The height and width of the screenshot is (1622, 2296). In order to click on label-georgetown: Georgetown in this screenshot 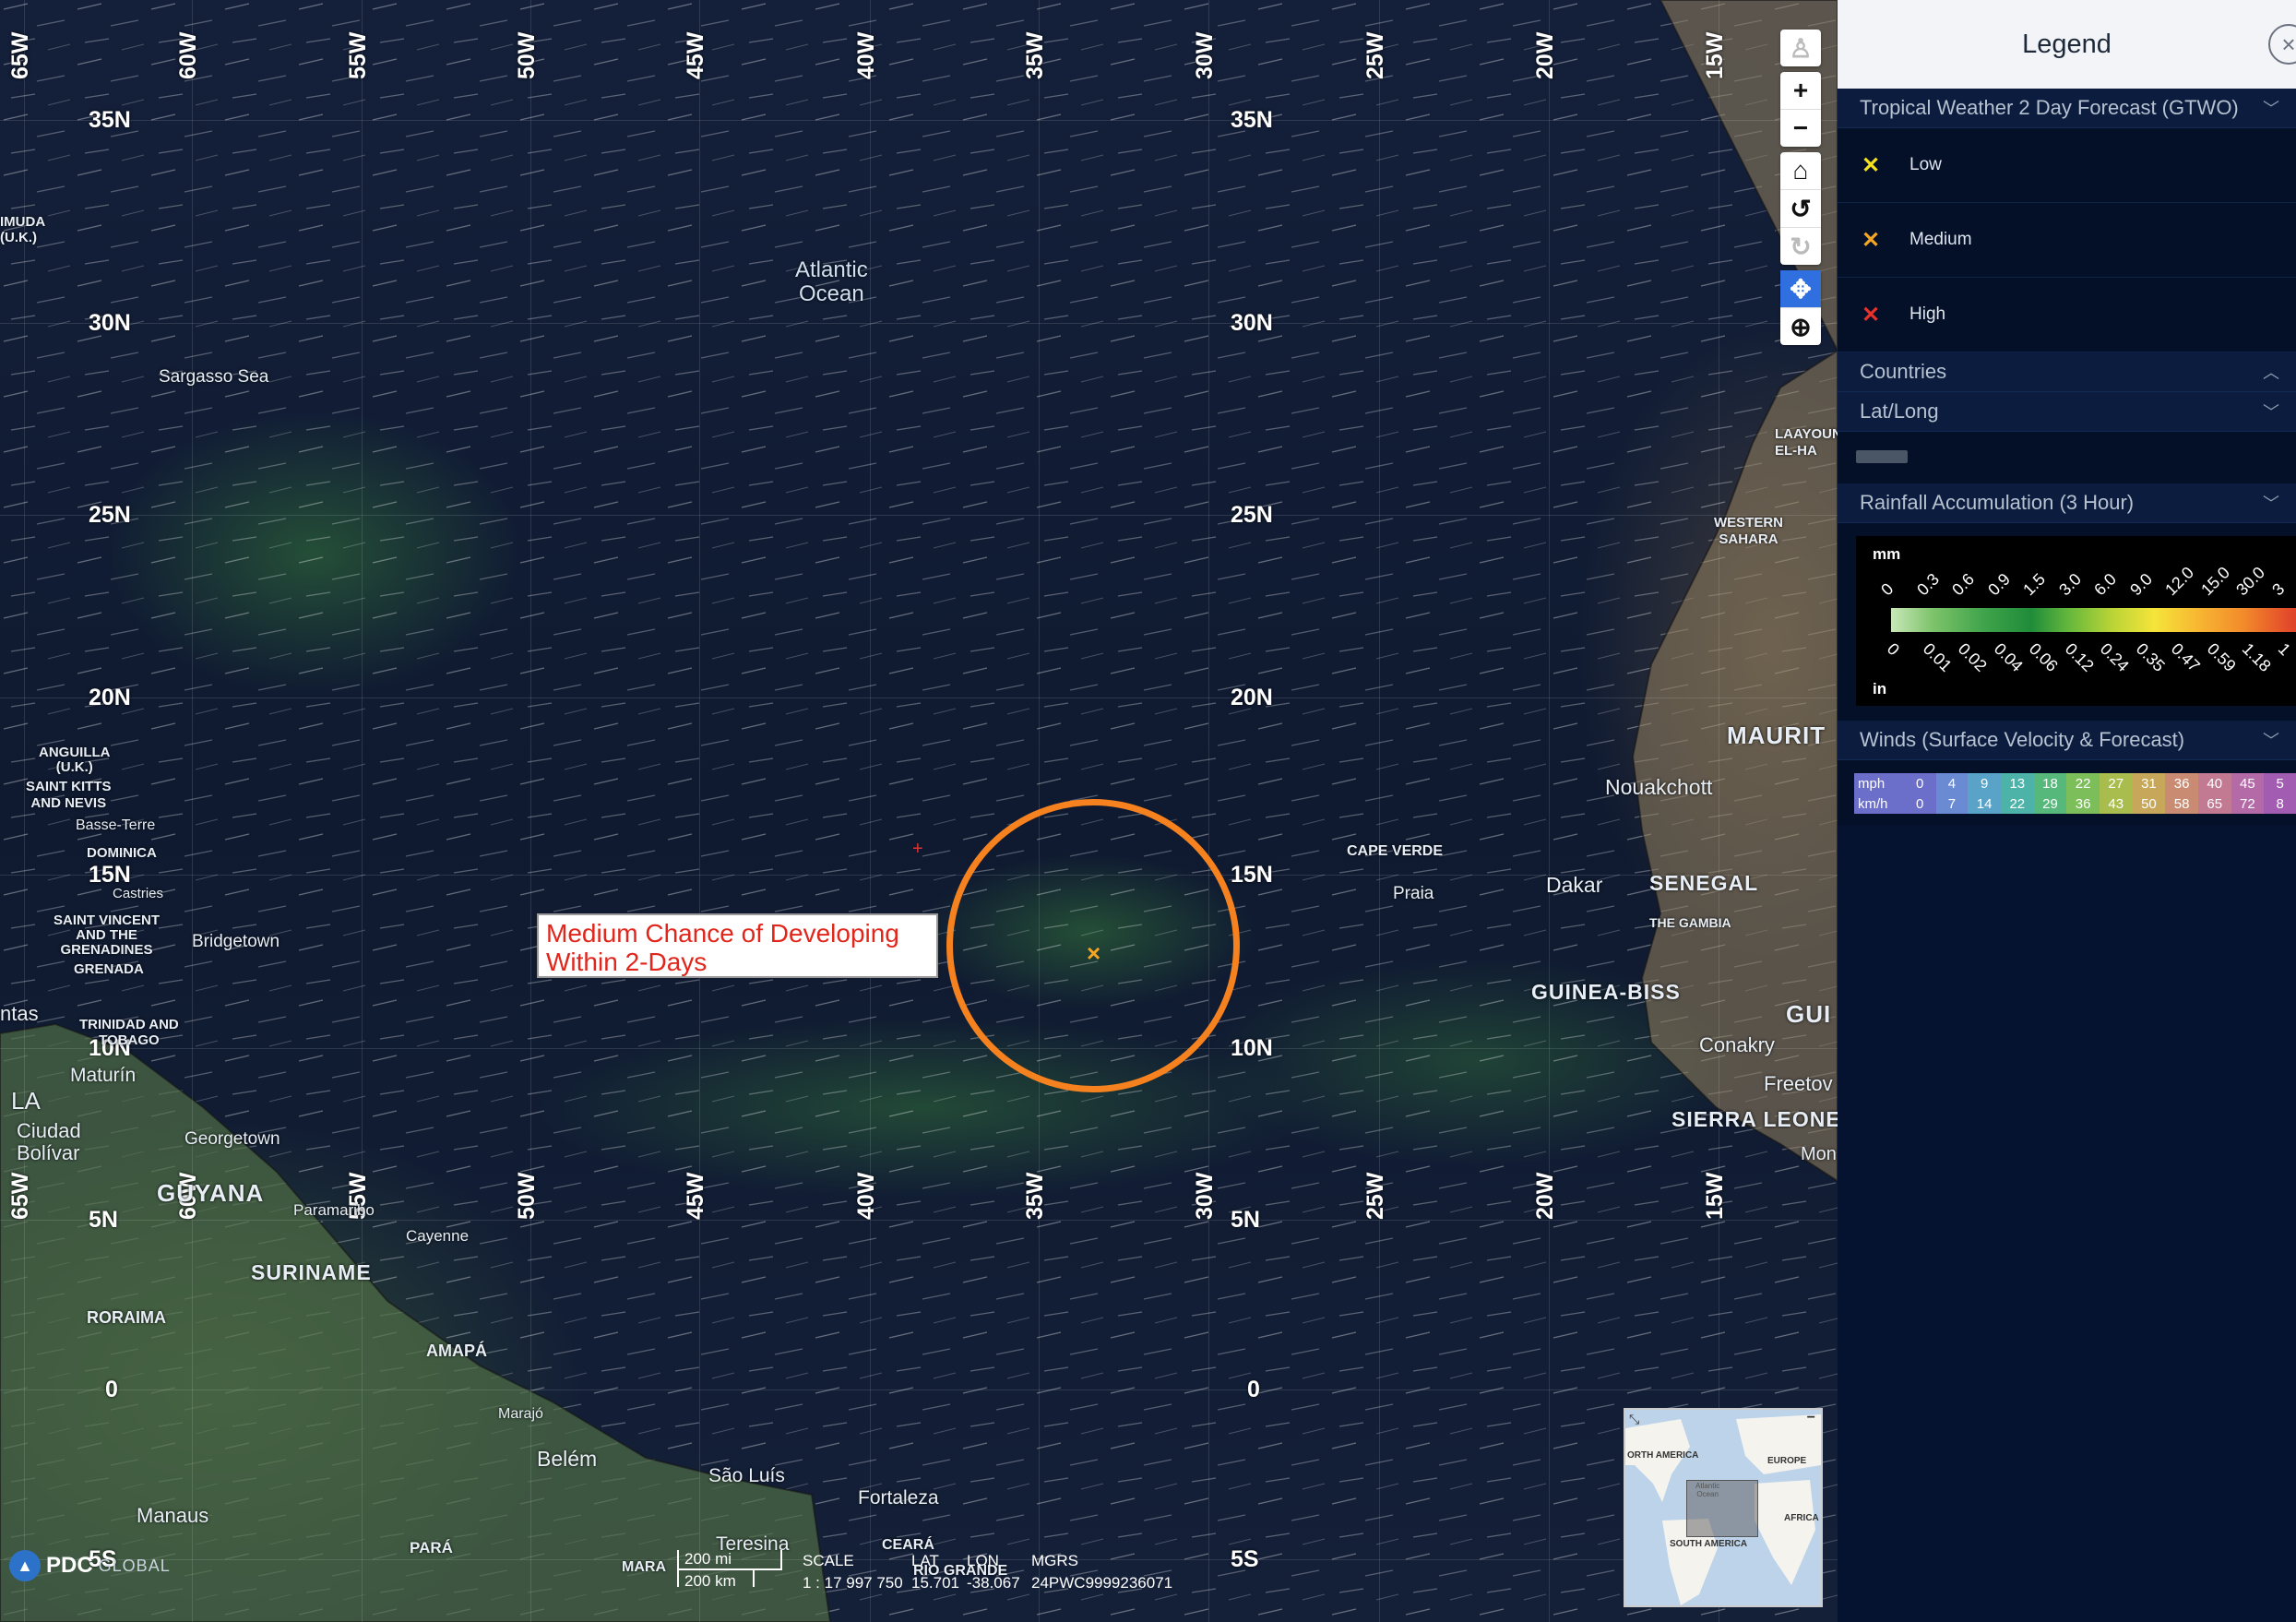, I will do `click(232, 1139)`.